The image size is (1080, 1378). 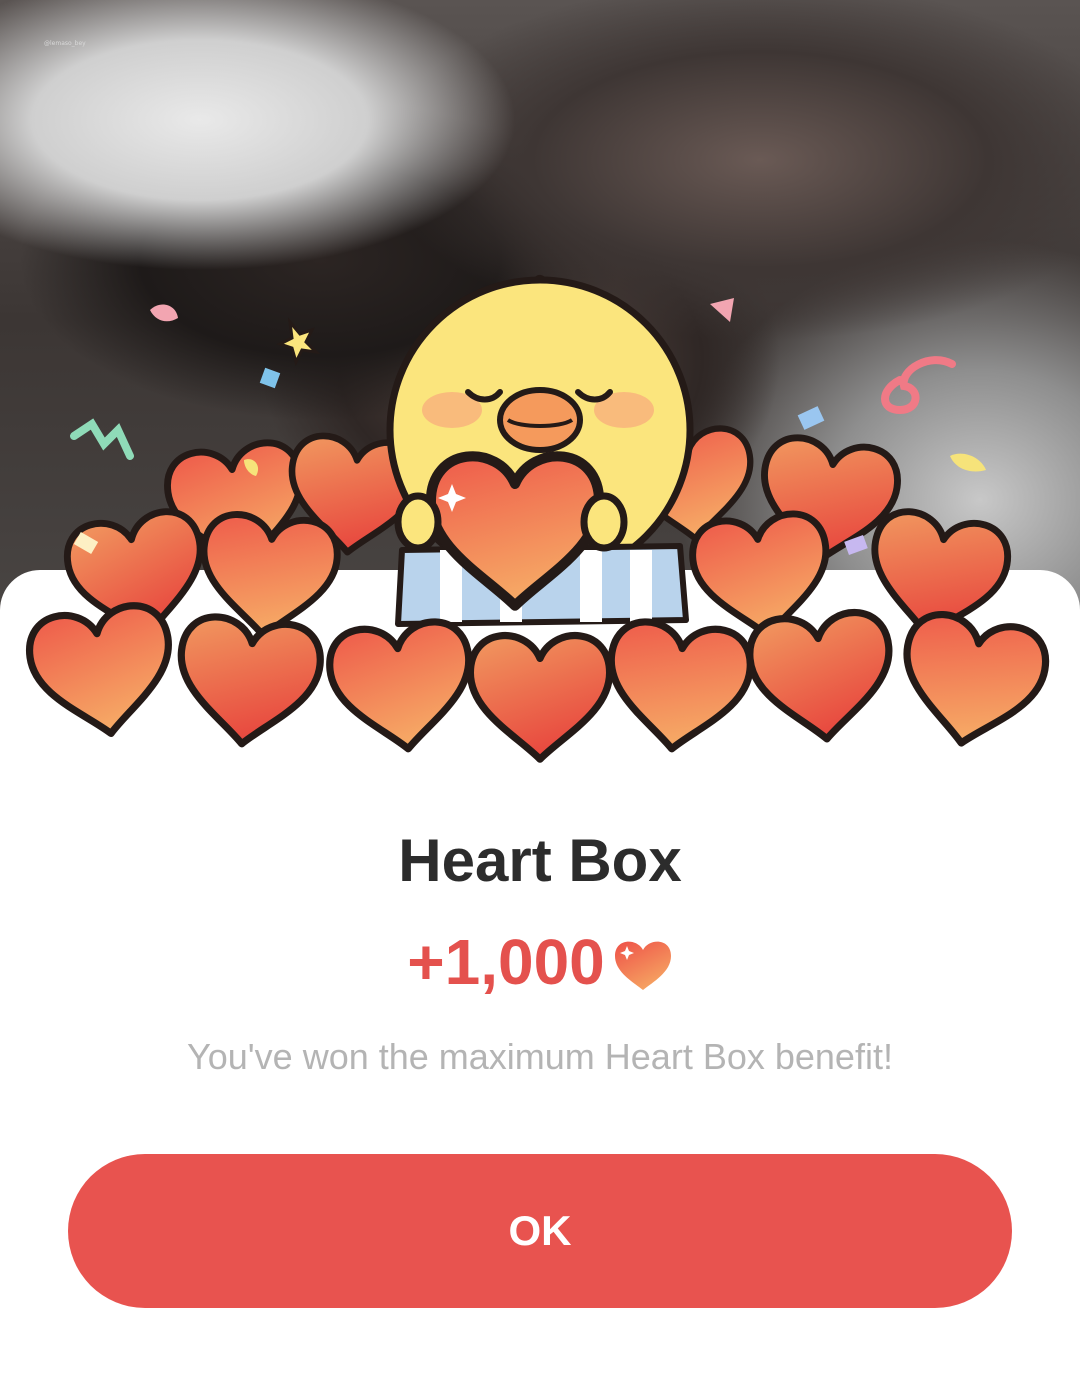 What do you see at coordinates (540, 860) in the screenshot?
I see `dialog-title: Heart Box` at bounding box center [540, 860].